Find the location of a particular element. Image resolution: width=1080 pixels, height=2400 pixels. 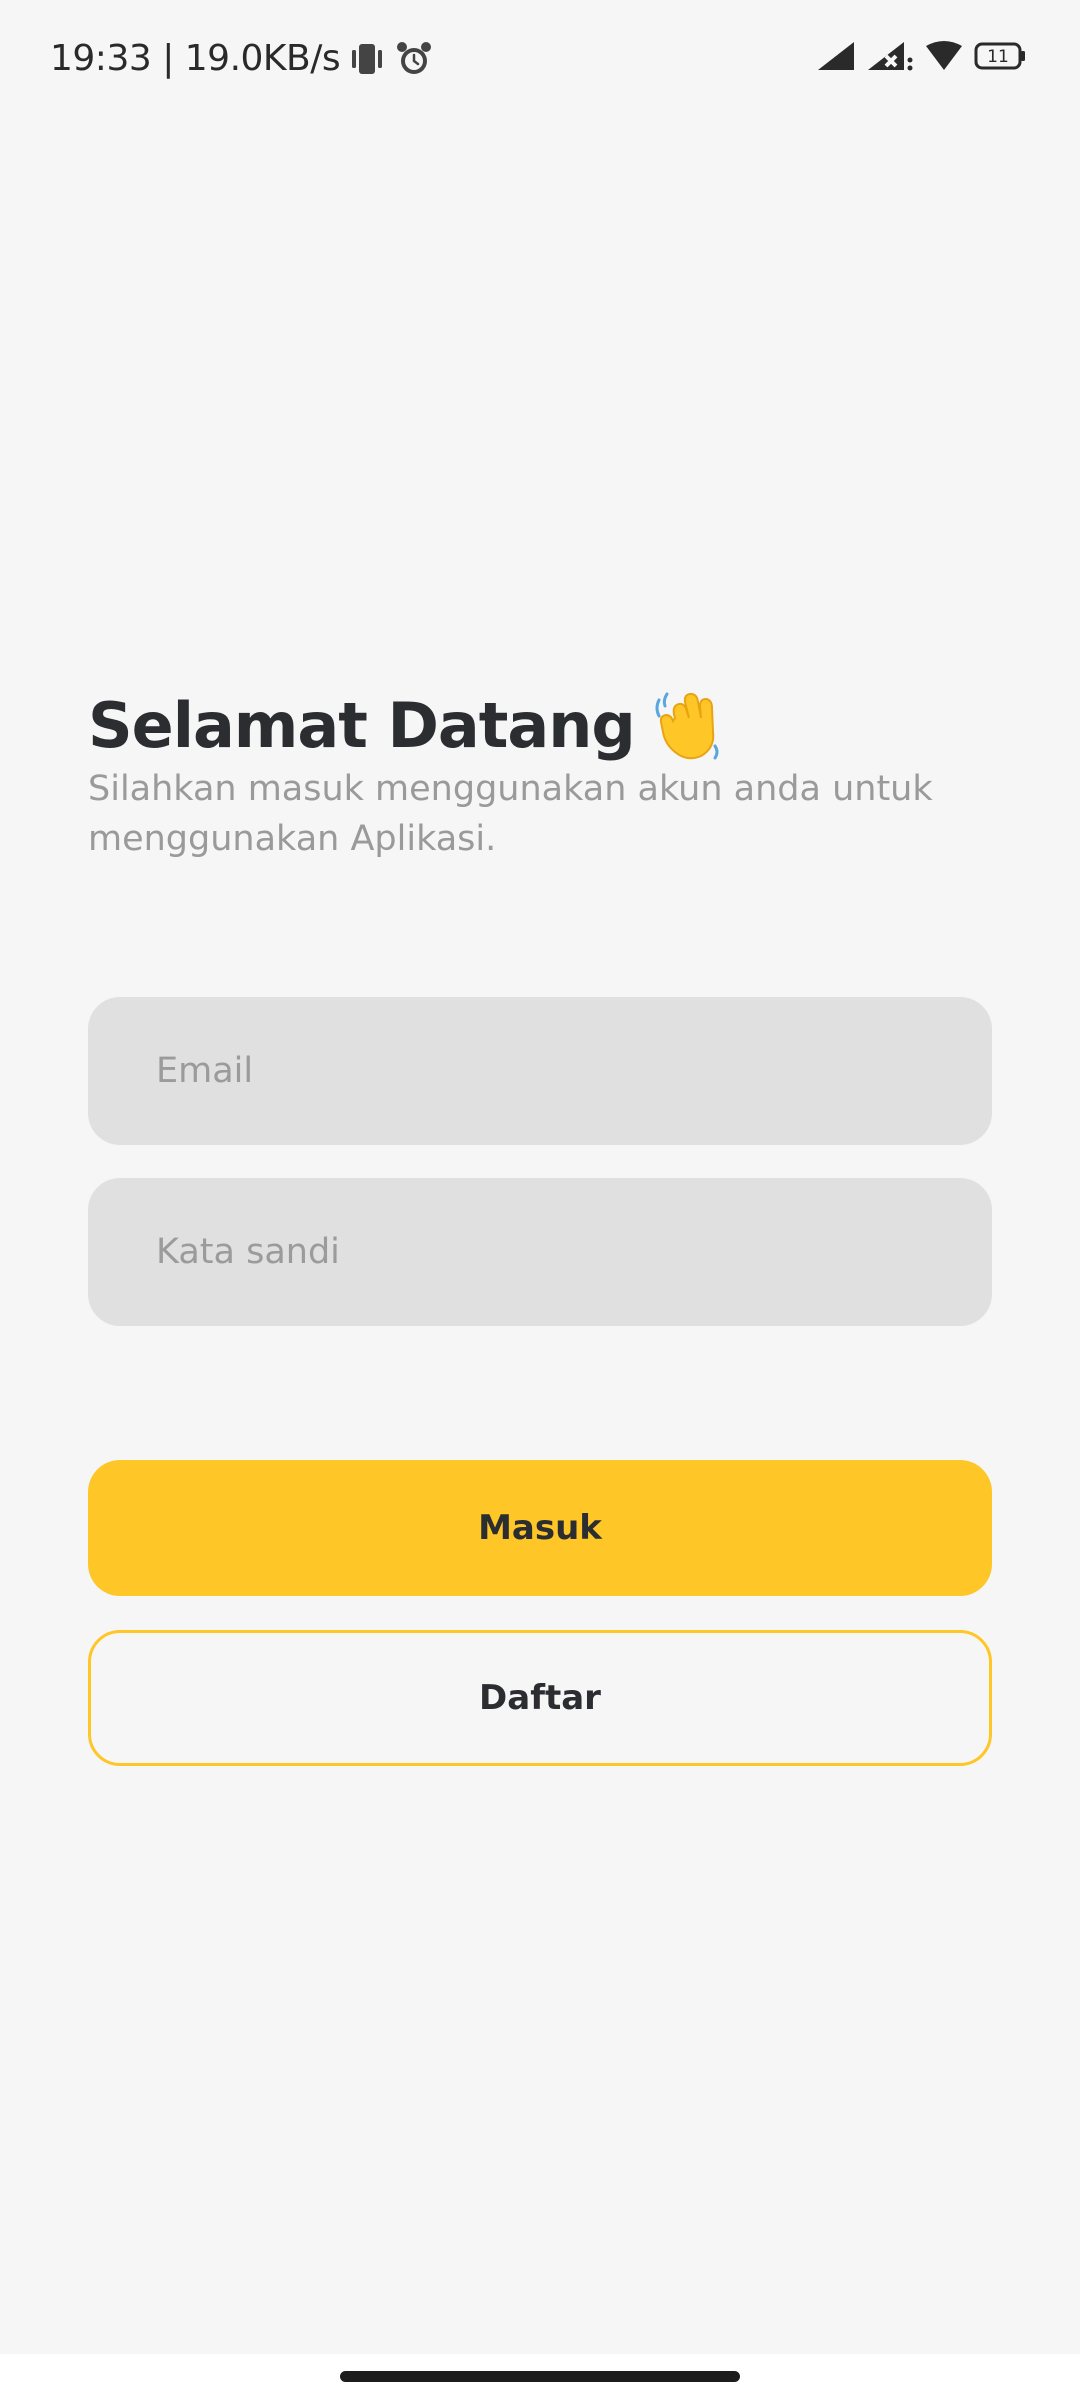

status-bar: 19:33 | 19.0KB/s 11 is located at coordinates (540, 60).